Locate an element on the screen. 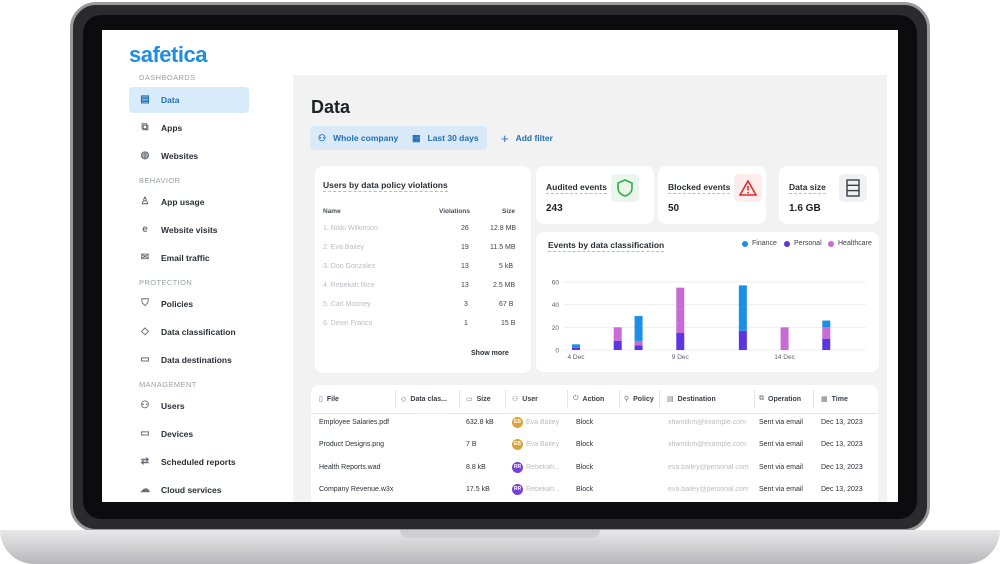 The width and height of the screenshot is (1000, 564). violation-count: 26 is located at coordinates (465, 228).